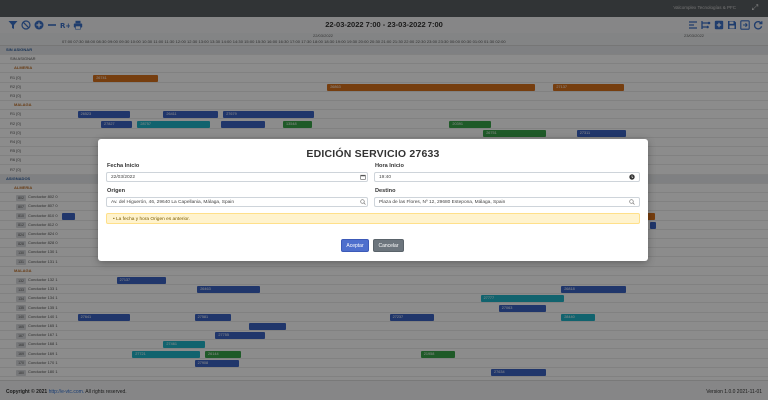 The image size is (768, 400). What do you see at coordinates (116, 191) in the screenshot?
I see `origen-label: Origen` at bounding box center [116, 191].